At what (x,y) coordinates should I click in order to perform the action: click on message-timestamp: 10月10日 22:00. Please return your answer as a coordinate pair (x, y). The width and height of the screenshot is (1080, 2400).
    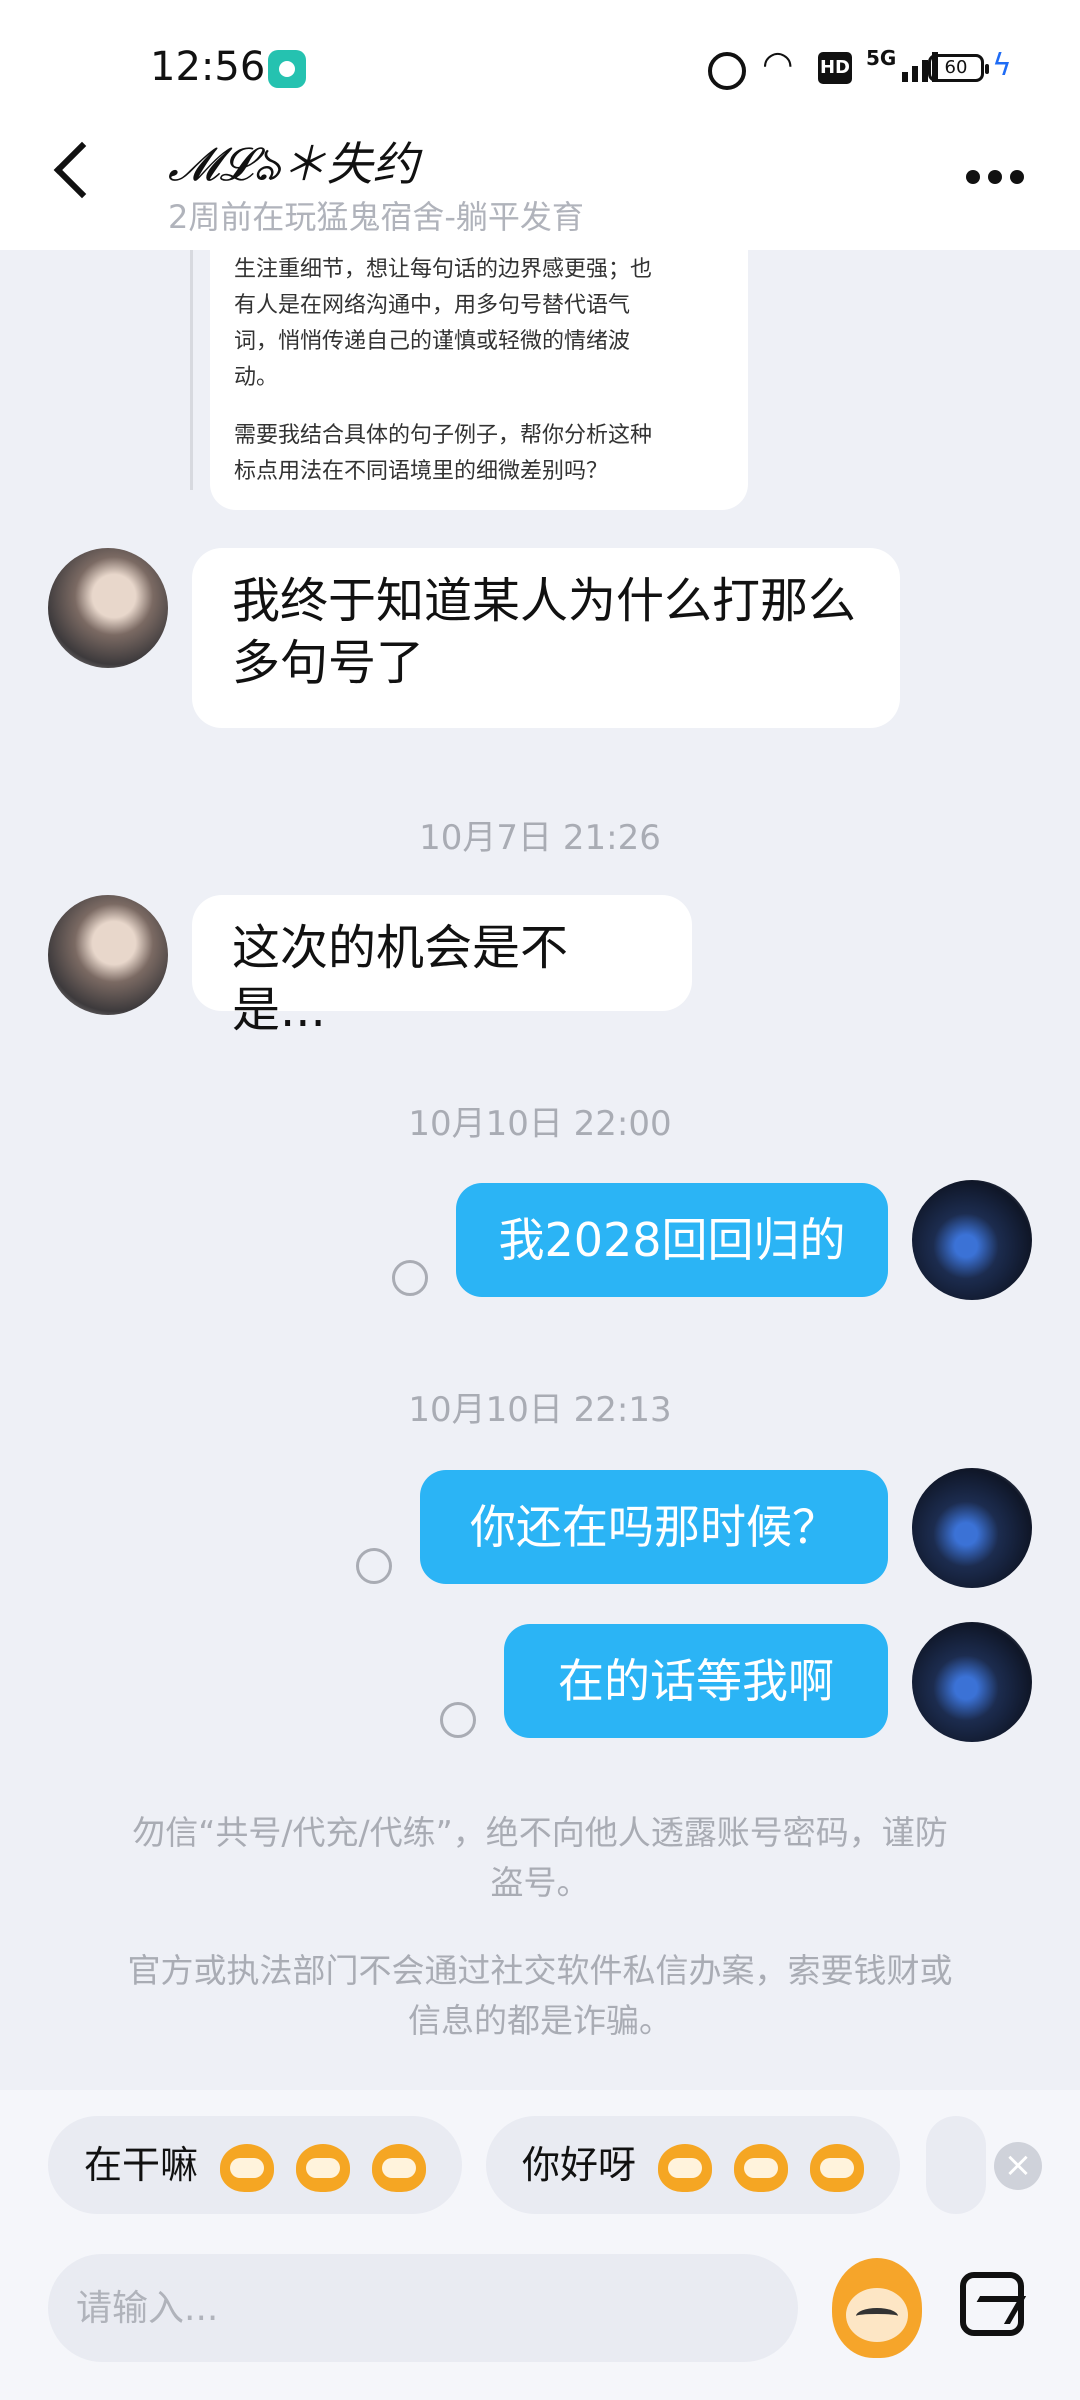
    Looking at the image, I should click on (540, 1124).